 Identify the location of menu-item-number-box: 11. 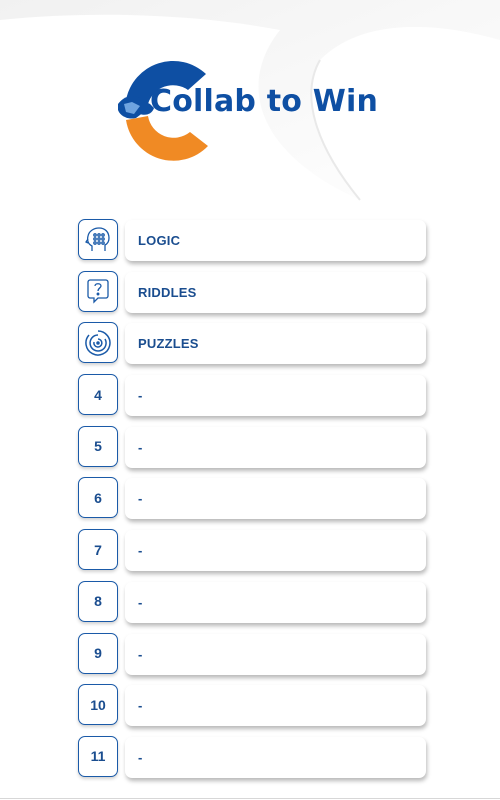
(98, 756).